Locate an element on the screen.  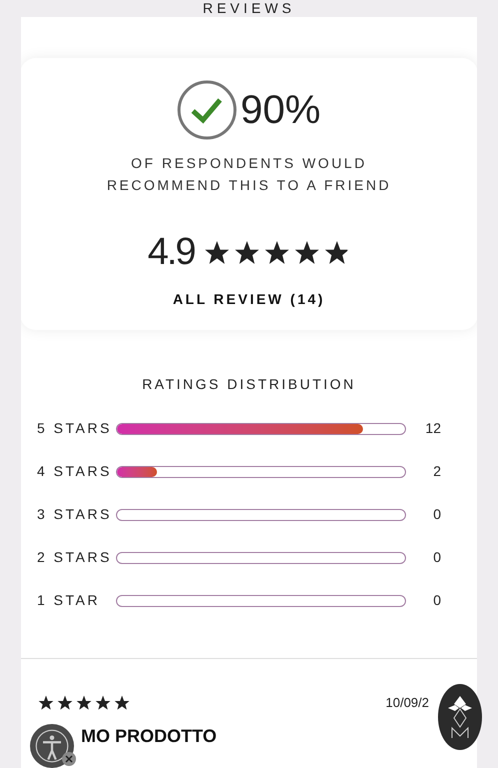
rating-count: 12 is located at coordinates (433, 428).